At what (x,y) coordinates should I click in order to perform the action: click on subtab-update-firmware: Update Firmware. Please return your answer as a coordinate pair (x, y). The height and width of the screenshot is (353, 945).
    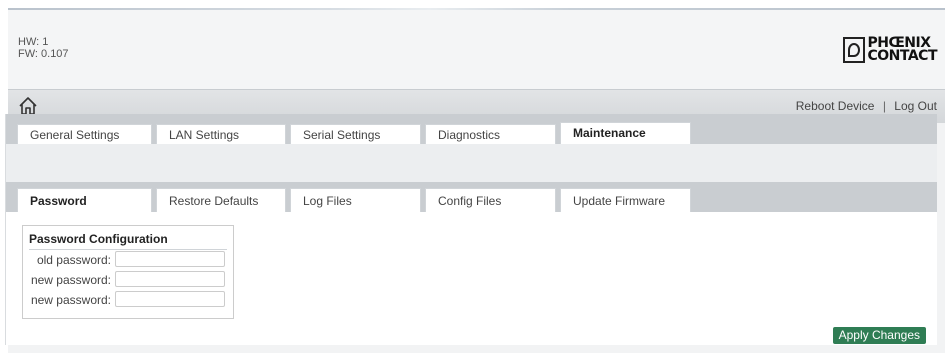
    Looking at the image, I should click on (625, 200).